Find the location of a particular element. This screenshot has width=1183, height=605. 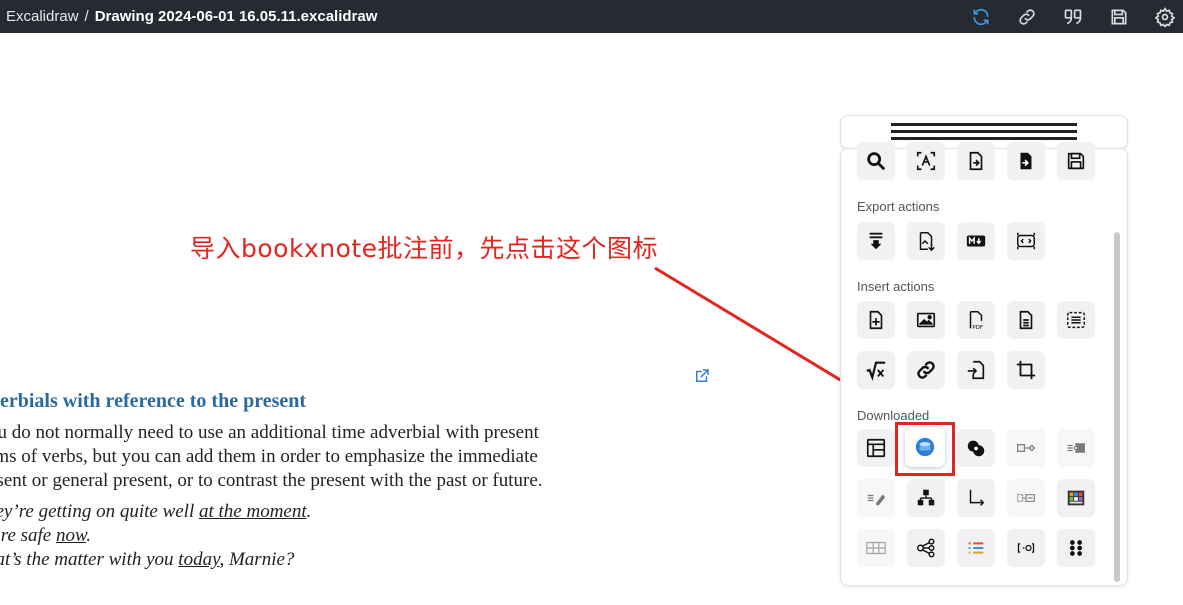

drag-lines-icon is located at coordinates (984, 133).